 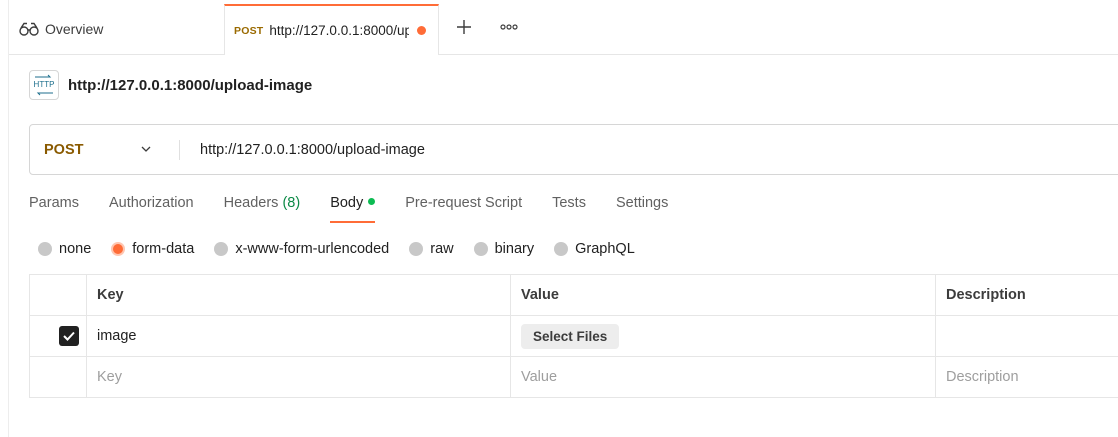 I want to click on tab-tests-label: Tests, so click(x=569, y=203).